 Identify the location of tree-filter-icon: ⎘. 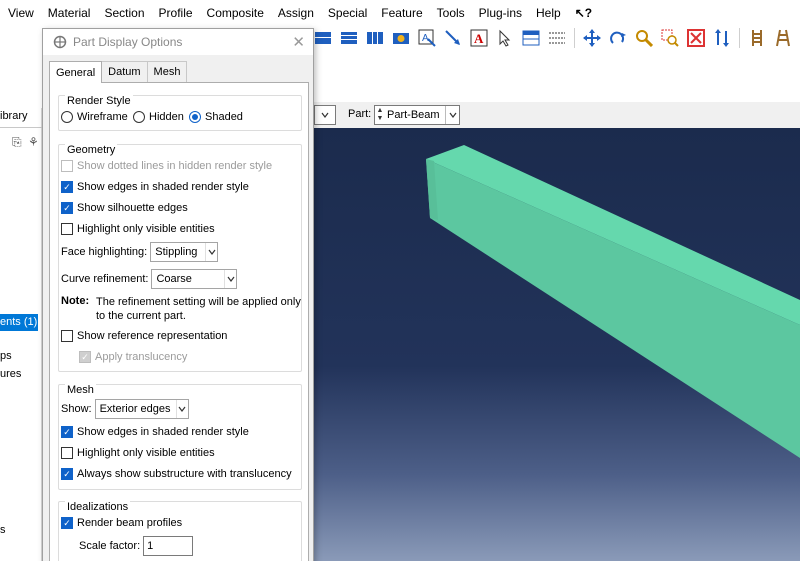
(17, 142).